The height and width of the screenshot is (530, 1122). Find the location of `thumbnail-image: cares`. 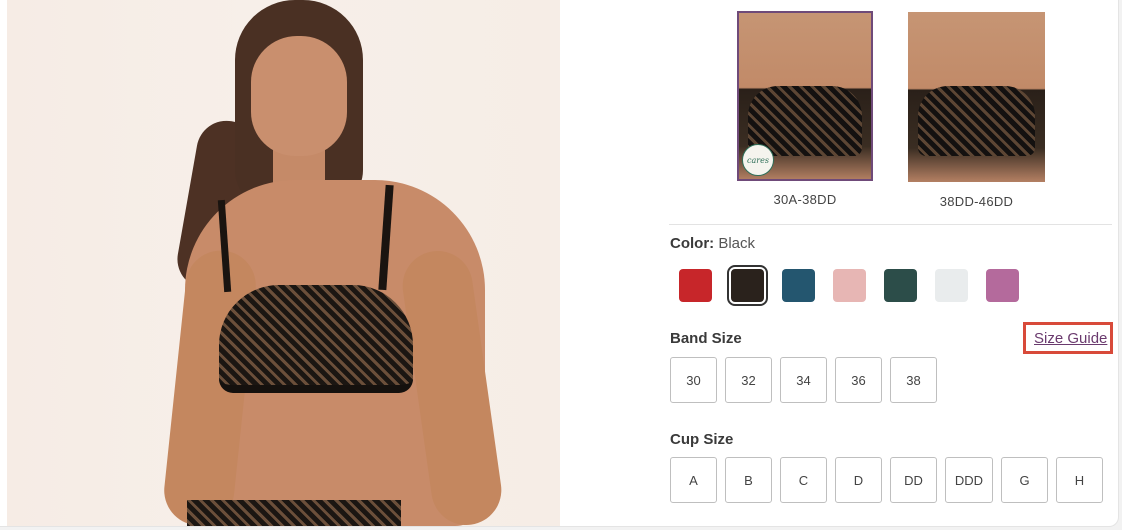

thumbnail-image: cares is located at coordinates (805, 96).